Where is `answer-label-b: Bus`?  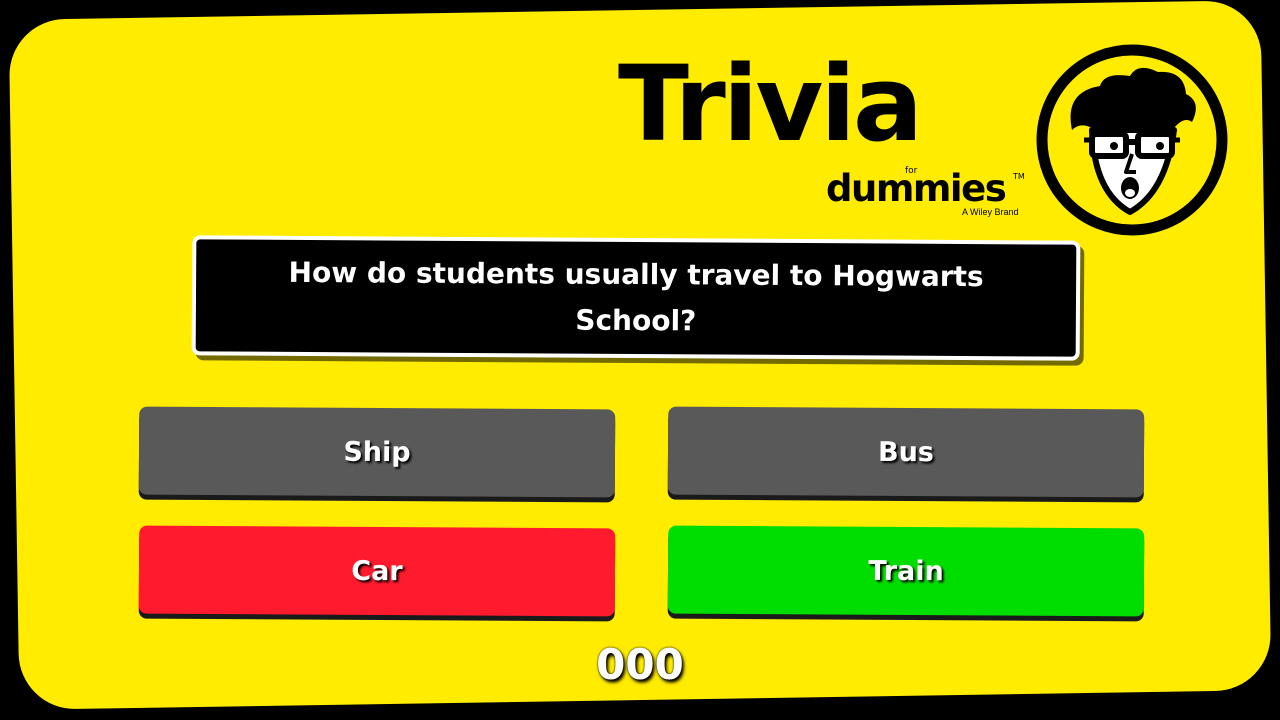
answer-label-b: Bus is located at coordinates (906, 452).